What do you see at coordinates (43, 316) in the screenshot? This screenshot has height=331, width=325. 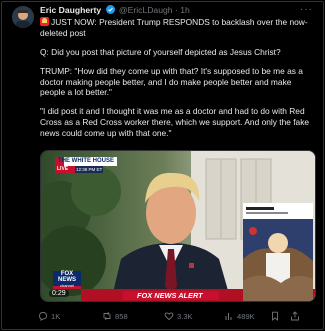 I see `reply-icon` at bounding box center [43, 316].